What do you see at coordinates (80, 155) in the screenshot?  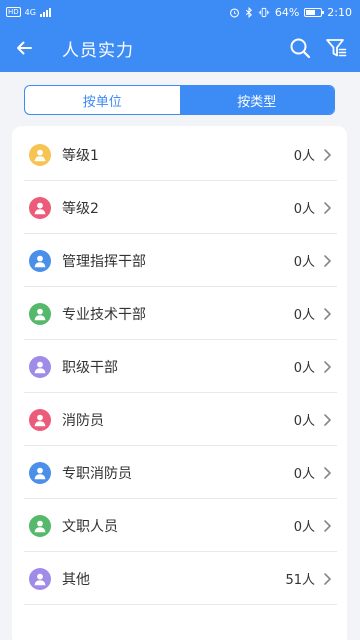 I see `item-label: 等级1` at bounding box center [80, 155].